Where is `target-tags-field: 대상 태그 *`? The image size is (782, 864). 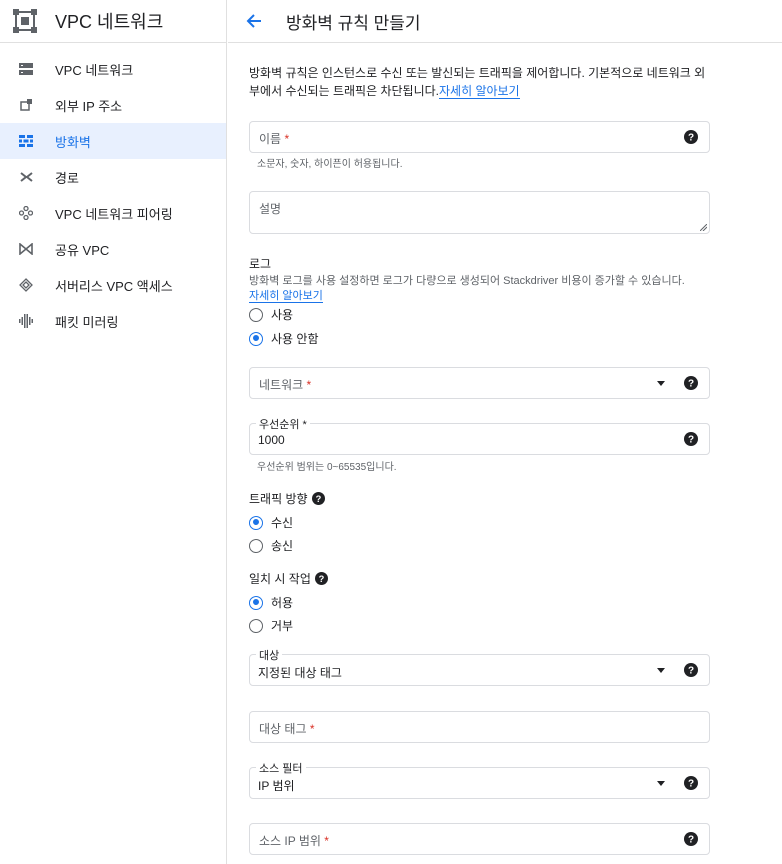 target-tags-field: 대상 태그 * is located at coordinates (479, 727).